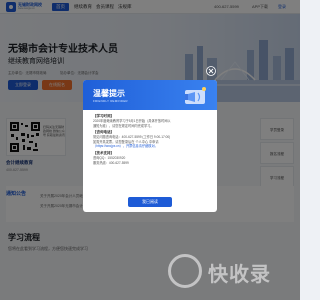  Describe the element at coordinates (195, 95) in the screenshot. I see `megaphone-illustration-icon` at that location.